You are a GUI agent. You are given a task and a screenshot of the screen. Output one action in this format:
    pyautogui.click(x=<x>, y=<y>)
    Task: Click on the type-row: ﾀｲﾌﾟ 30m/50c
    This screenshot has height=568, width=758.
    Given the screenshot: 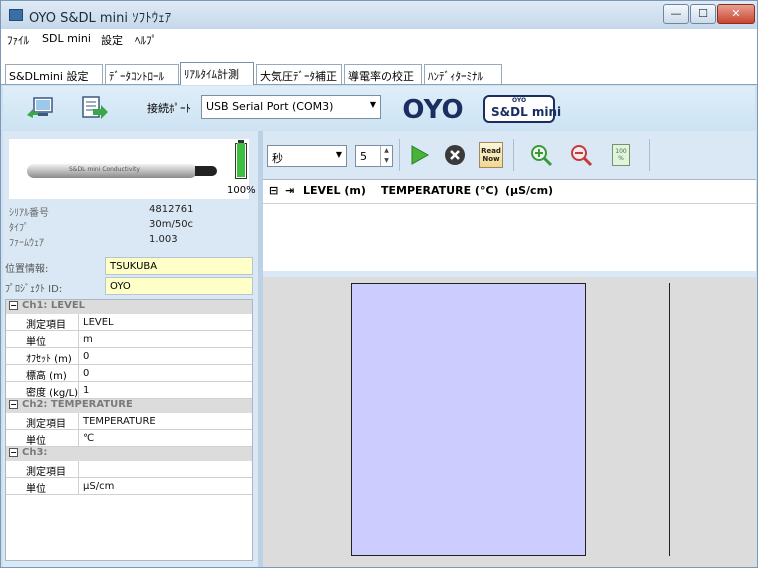 What is the action you would take?
    pyautogui.click(x=129, y=226)
    